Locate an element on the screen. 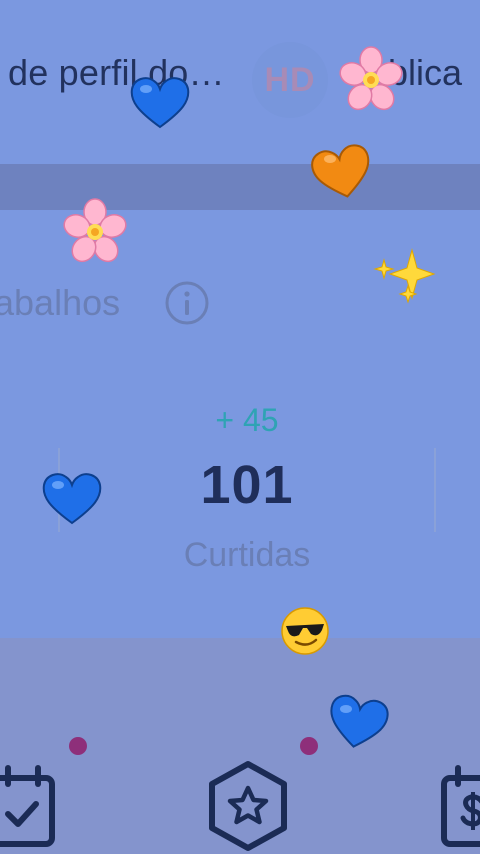 The height and width of the screenshot is (854, 480). info-icon is located at coordinates (187, 303).